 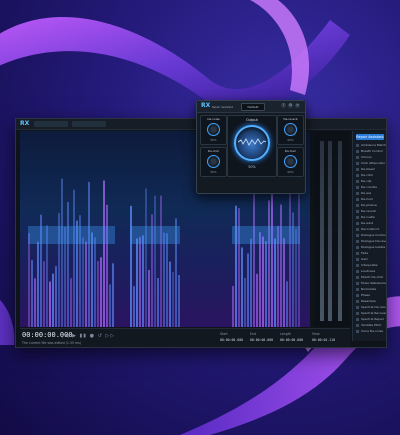 I want to click on module-item: De-reverb, so click(x=371, y=211).